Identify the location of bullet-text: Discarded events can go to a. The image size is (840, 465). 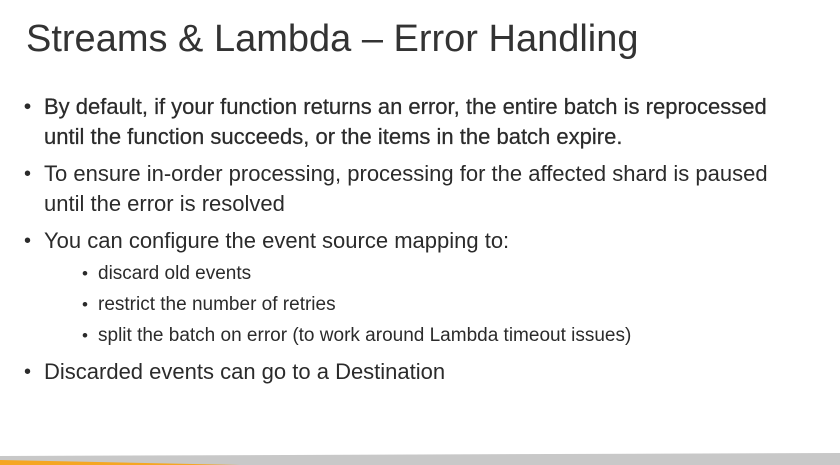
(190, 371).